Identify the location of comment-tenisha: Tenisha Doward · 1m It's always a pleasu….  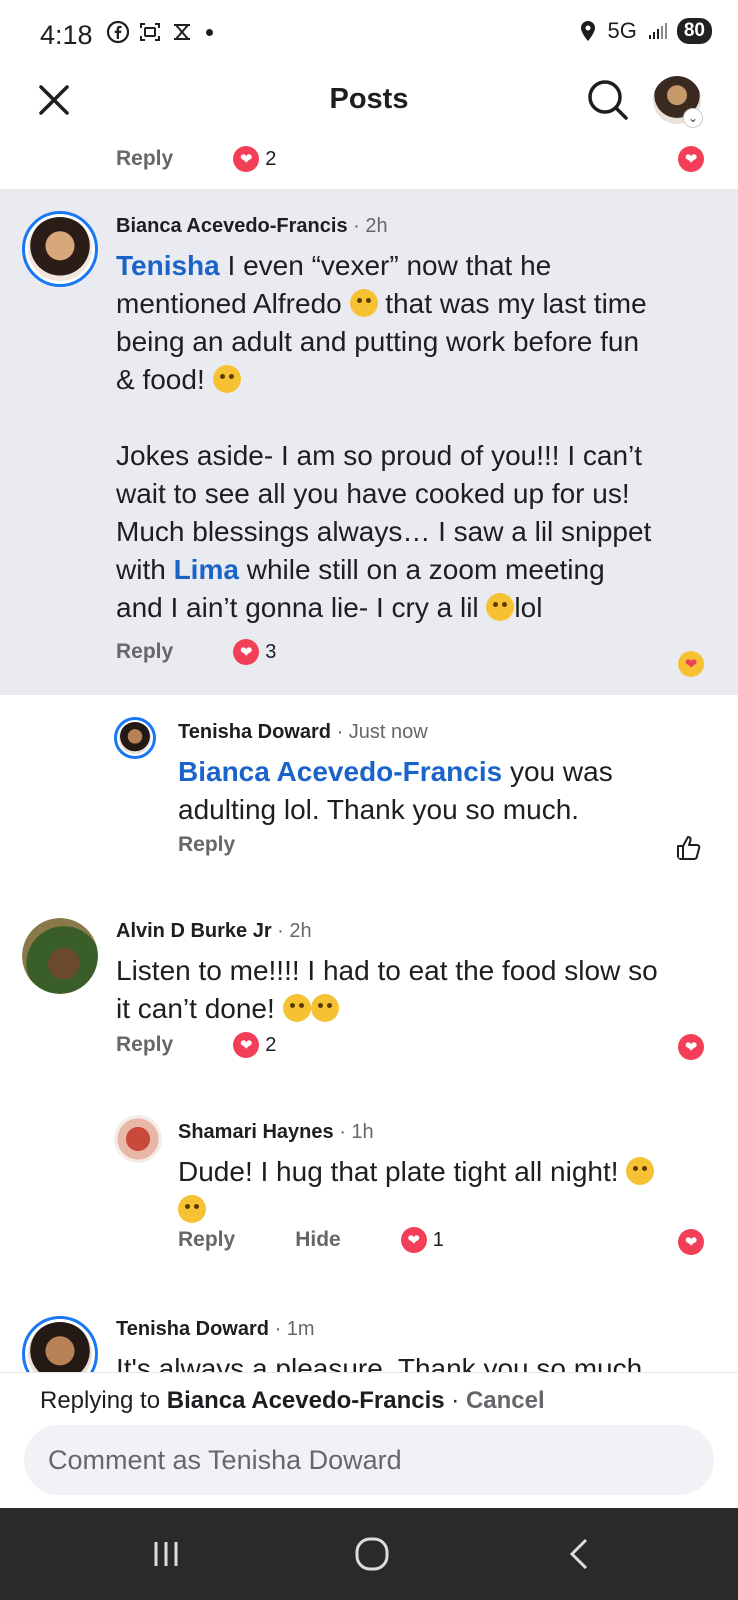
(369, 1331).